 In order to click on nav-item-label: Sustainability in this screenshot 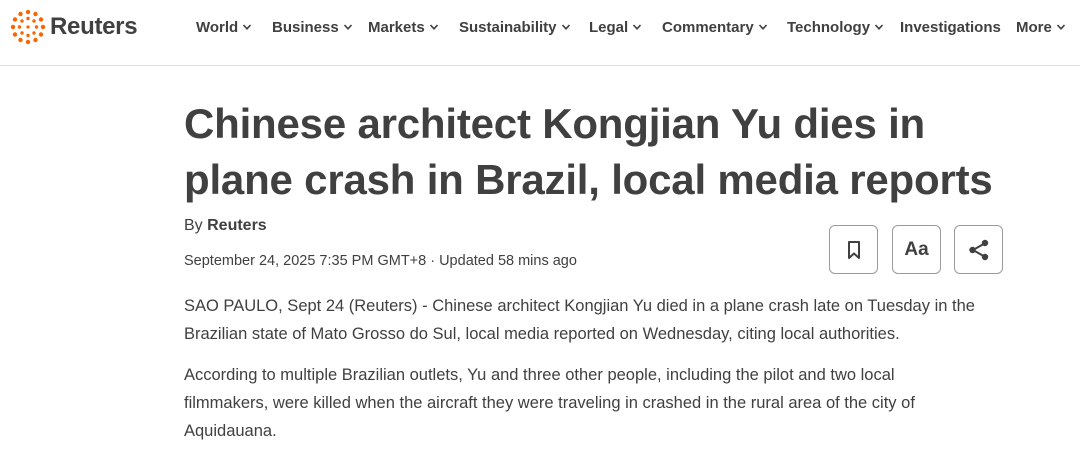, I will do `click(508, 27)`.